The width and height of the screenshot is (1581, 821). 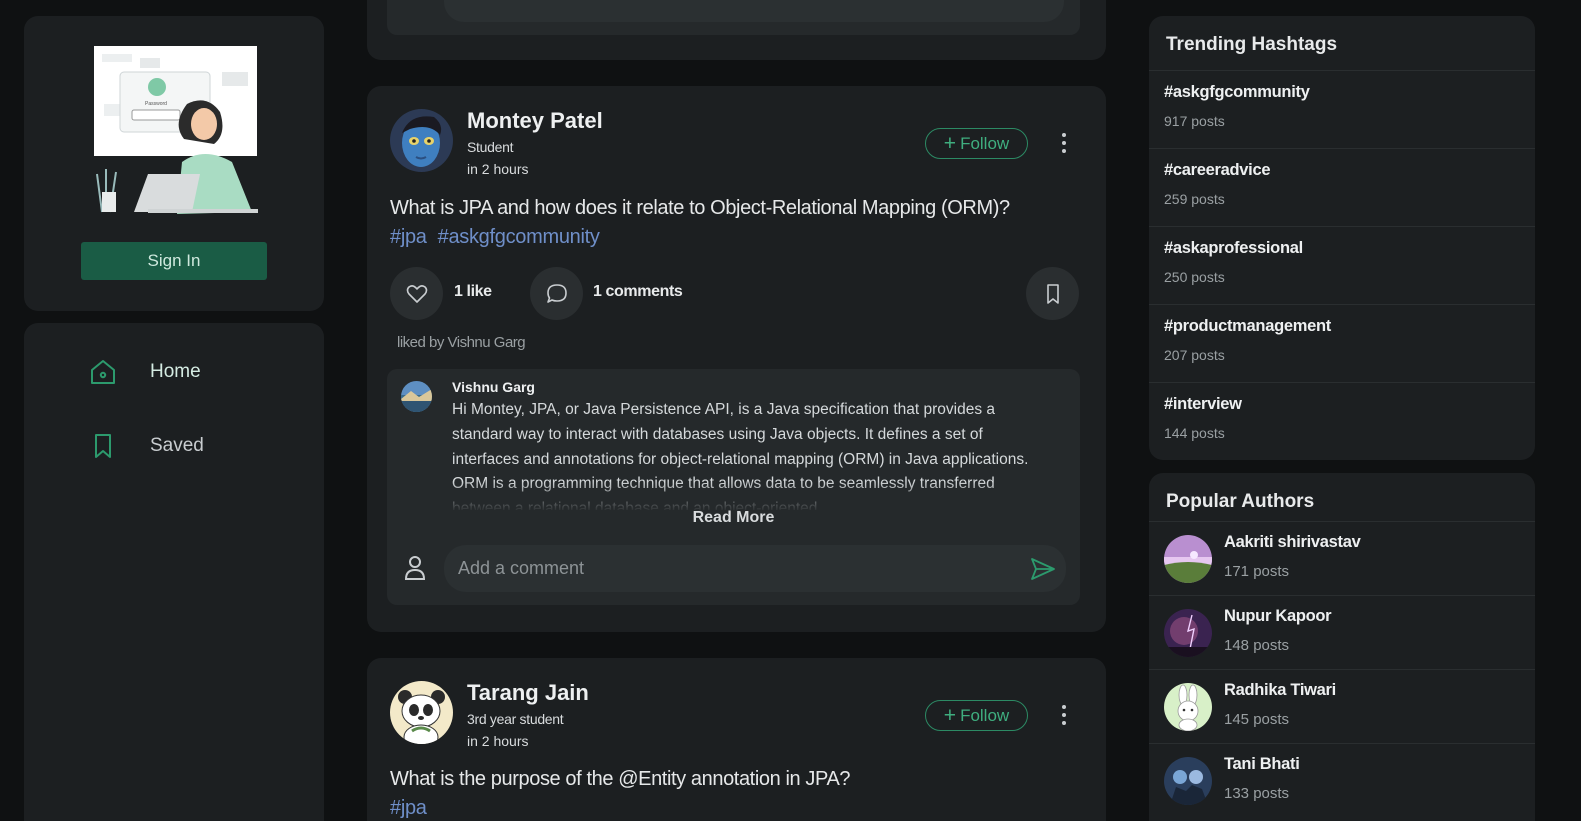 I want to click on liked-by-text: liked by Vishnu Garg, so click(x=461, y=342).